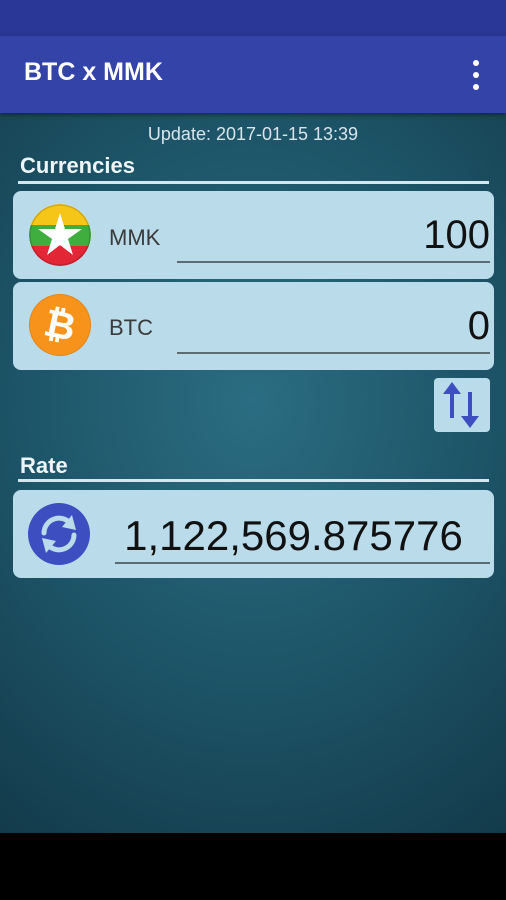 This screenshot has width=506, height=900. What do you see at coordinates (333, 329) in the screenshot?
I see `amount-input-btc: 0` at bounding box center [333, 329].